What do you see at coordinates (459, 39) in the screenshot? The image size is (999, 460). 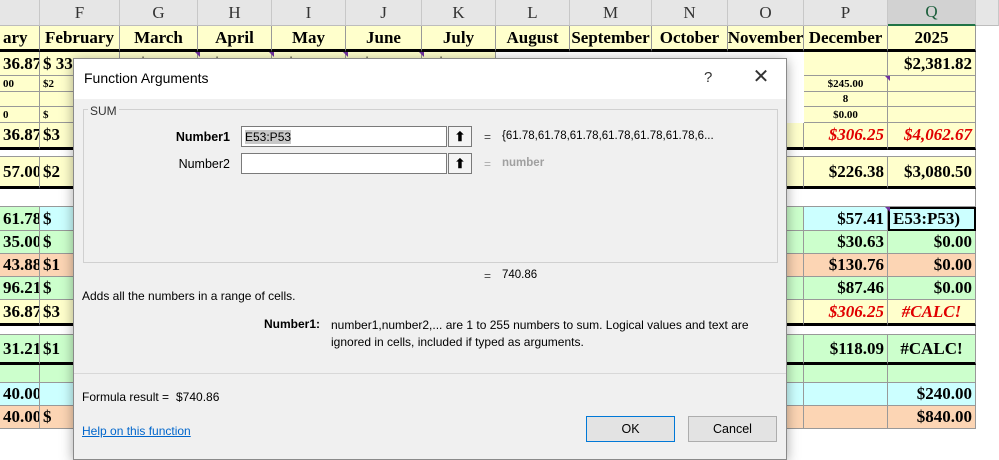 I see `cell-header-july: July` at bounding box center [459, 39].